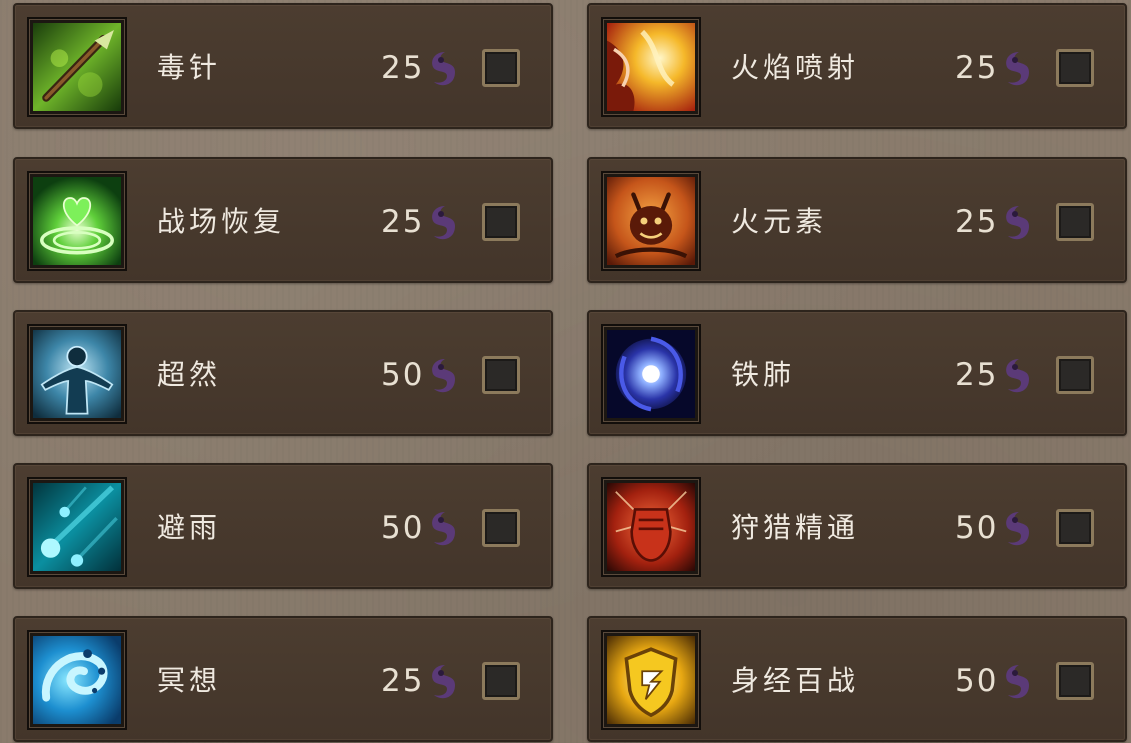 This screenshot has height=743, width=1131. Describe the element at coordinates (283, 679) in the screenshot. I see `skill-card: 冥想 25` at that location.